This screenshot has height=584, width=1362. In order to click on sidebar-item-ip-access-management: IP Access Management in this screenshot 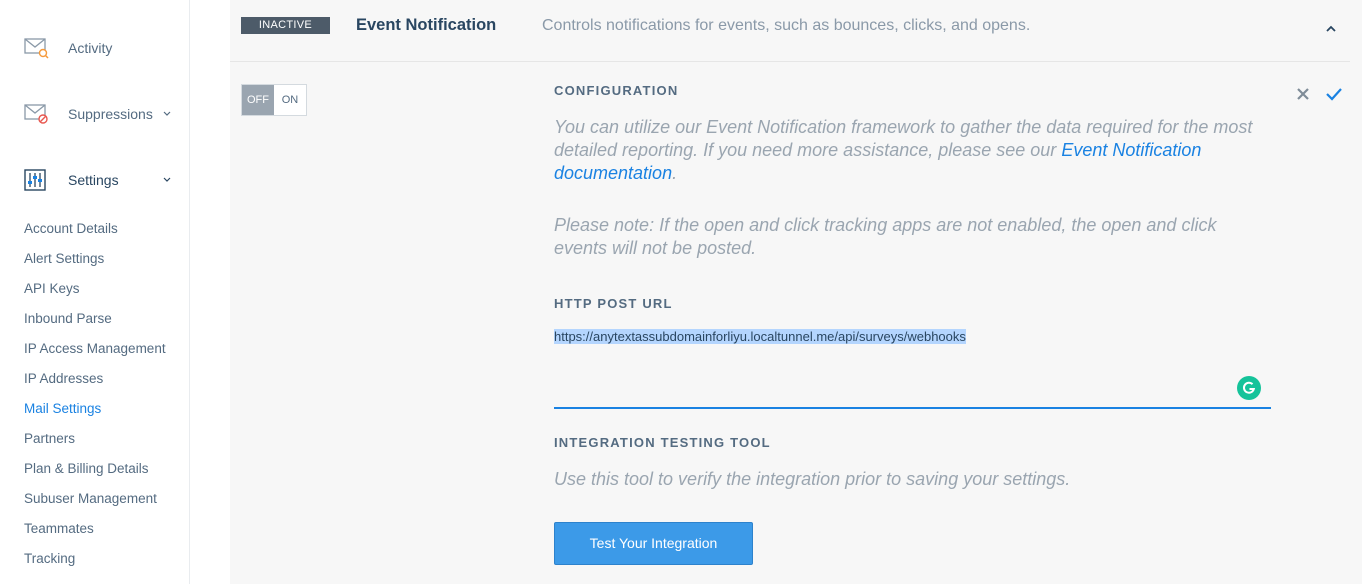, I will do `click(95, 354)`.